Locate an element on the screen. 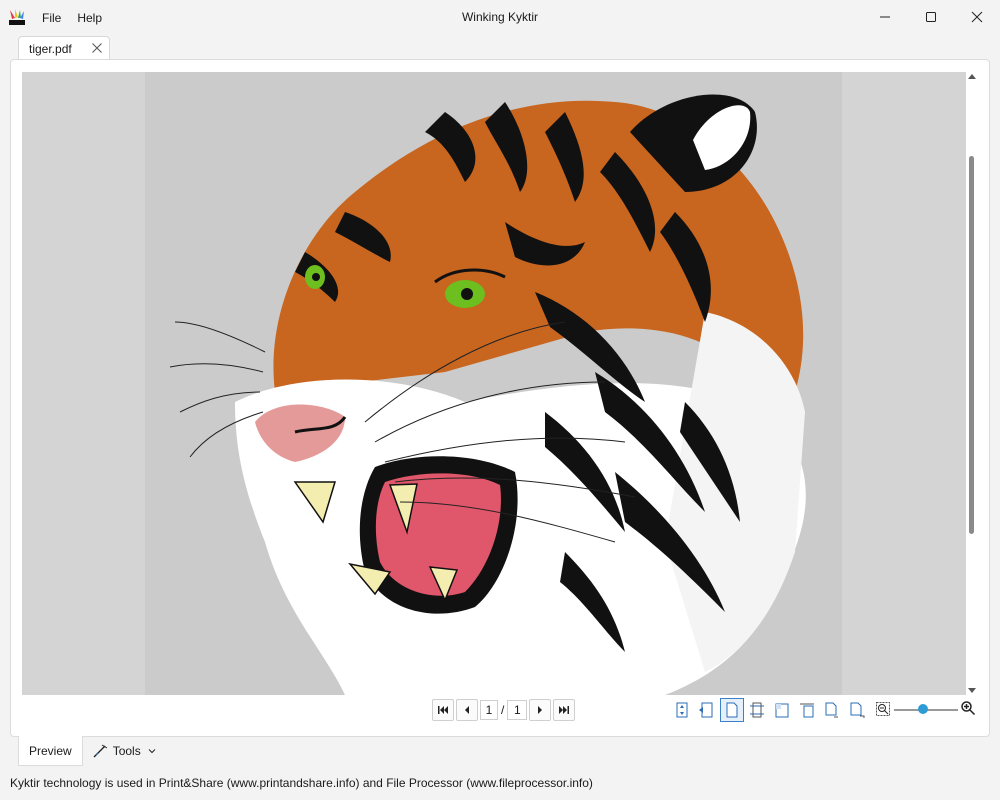 This screenshot has width=1000, height=800. tab-preview: Preview is located at coordinates (50, 751).